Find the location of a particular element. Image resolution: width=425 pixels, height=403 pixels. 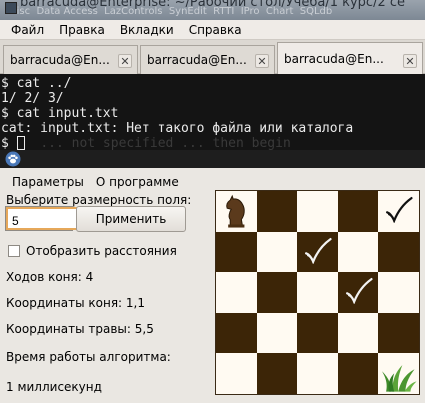

app-menubar: Параметры О программе is located at coordinates (212, 180).